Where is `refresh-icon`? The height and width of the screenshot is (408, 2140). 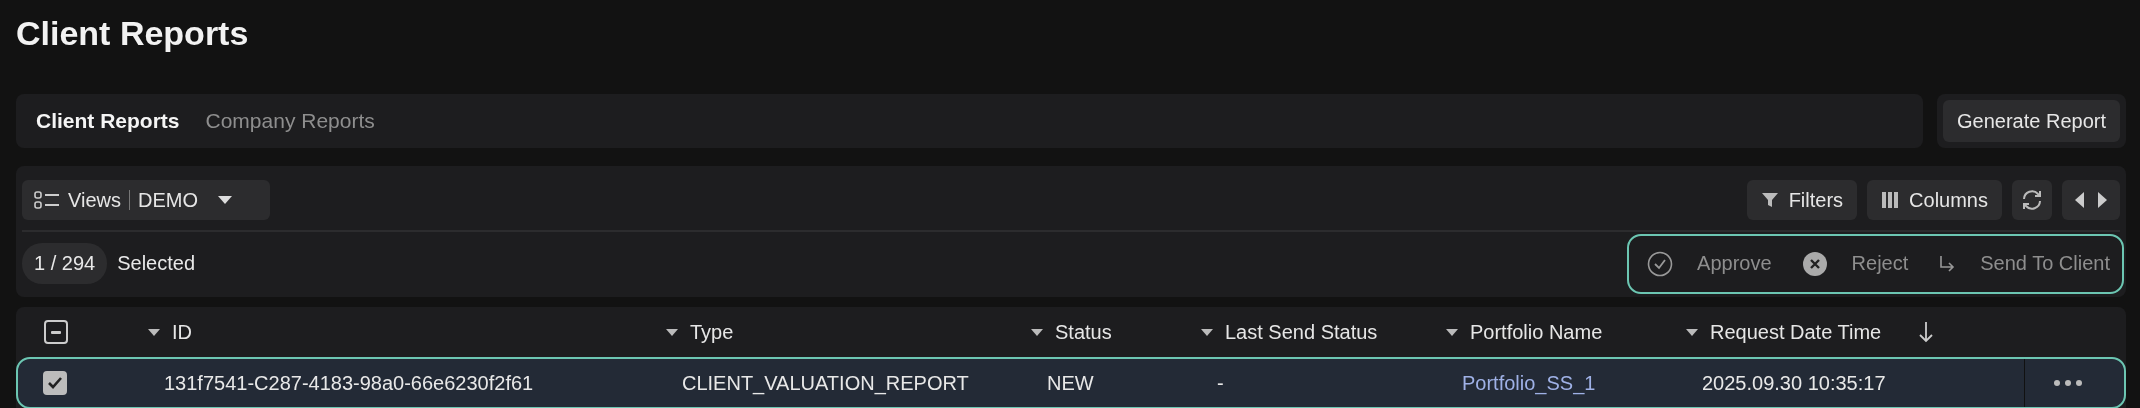 refresh-icon is located at coordinates (2032, 200).